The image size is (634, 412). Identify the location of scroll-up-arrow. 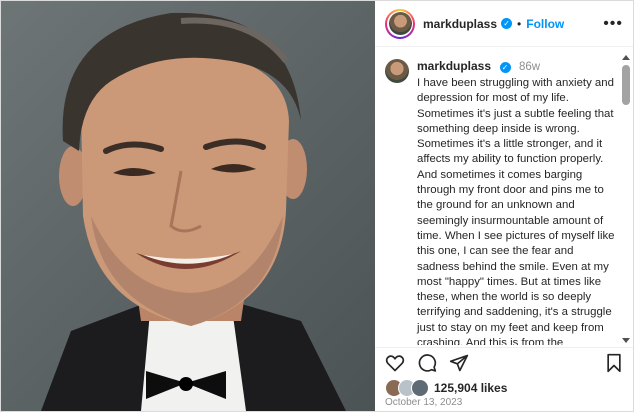
(626, 57).